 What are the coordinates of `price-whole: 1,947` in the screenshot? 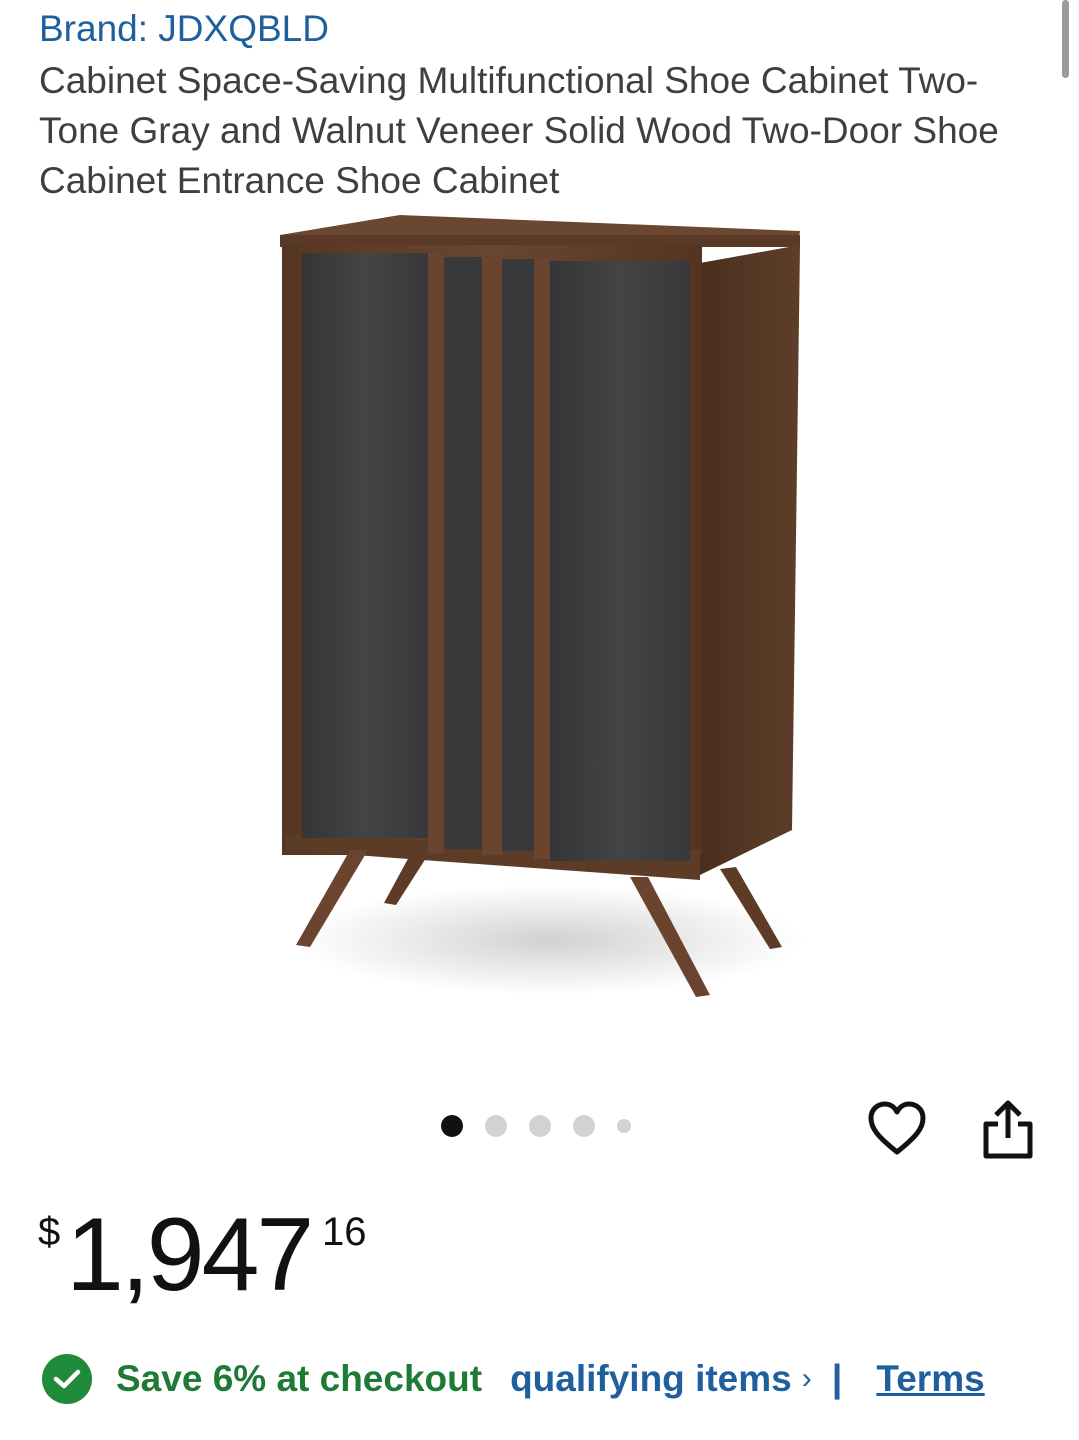 It's located at (190, 1255).